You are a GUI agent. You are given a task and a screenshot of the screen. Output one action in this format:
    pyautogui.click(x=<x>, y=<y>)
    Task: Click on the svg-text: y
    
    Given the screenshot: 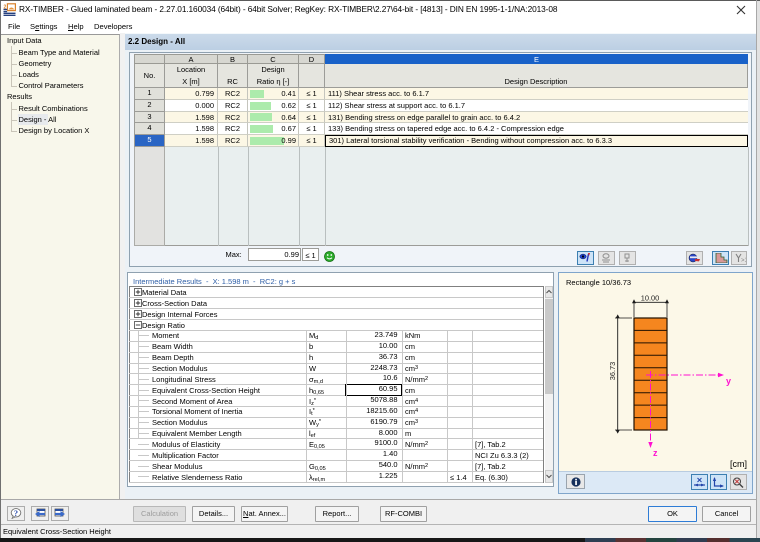 What is the action you would take?
    pyautogui.click(x=728, y=381)
    